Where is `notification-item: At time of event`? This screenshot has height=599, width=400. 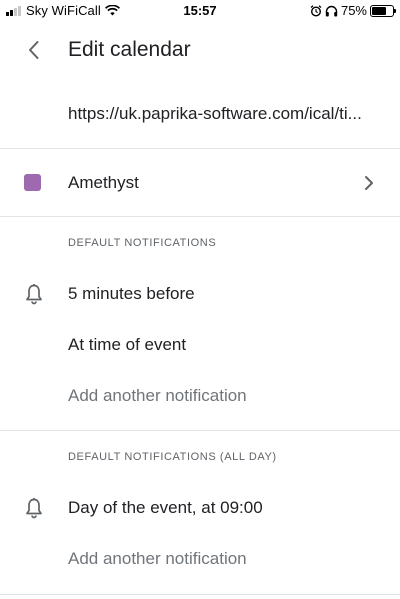 notification-item: At time of event is located at coordinates (200, 345).